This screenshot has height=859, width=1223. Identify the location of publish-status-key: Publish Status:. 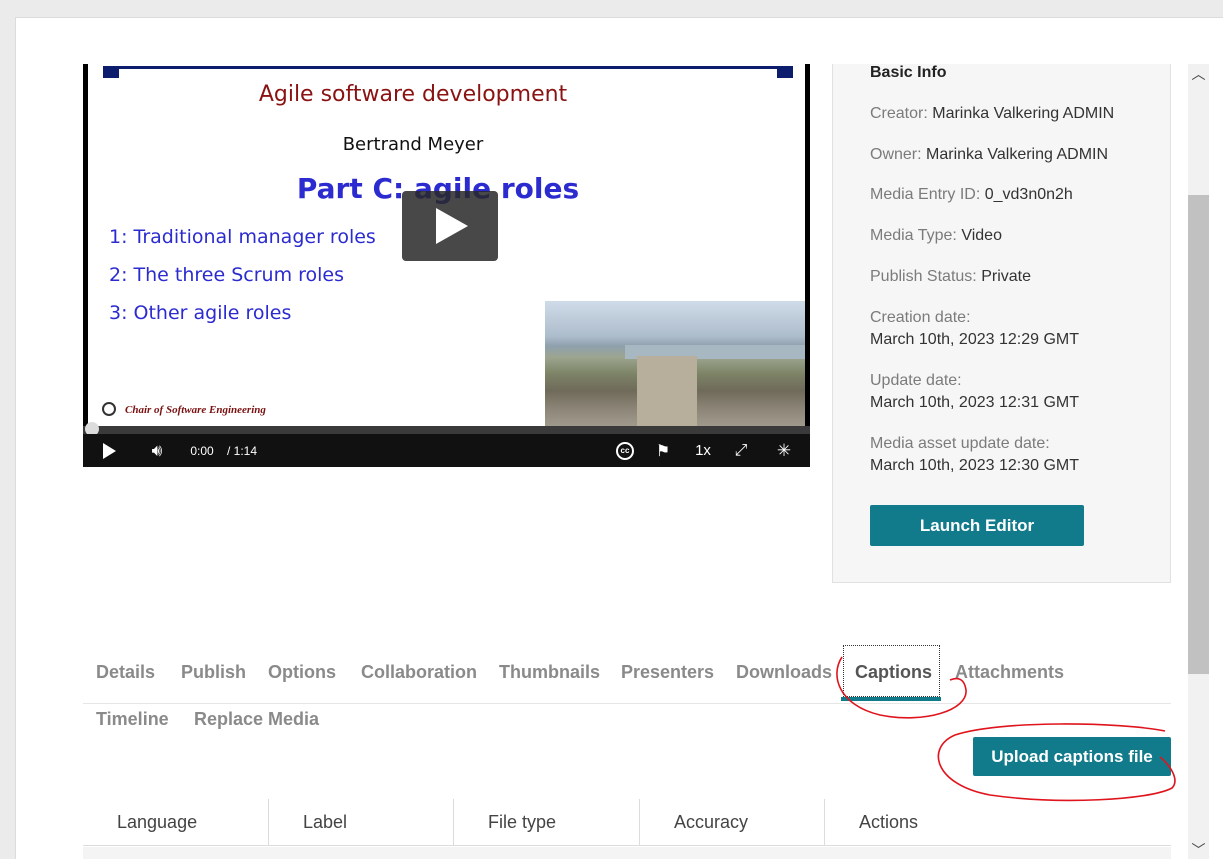
(923, 276).